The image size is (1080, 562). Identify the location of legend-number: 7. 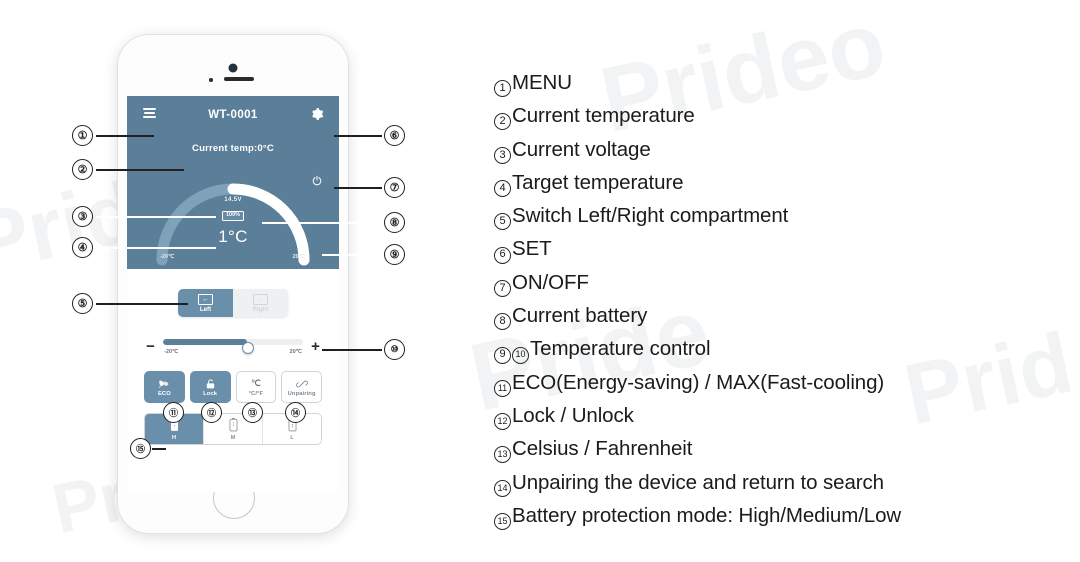
(502, 288).